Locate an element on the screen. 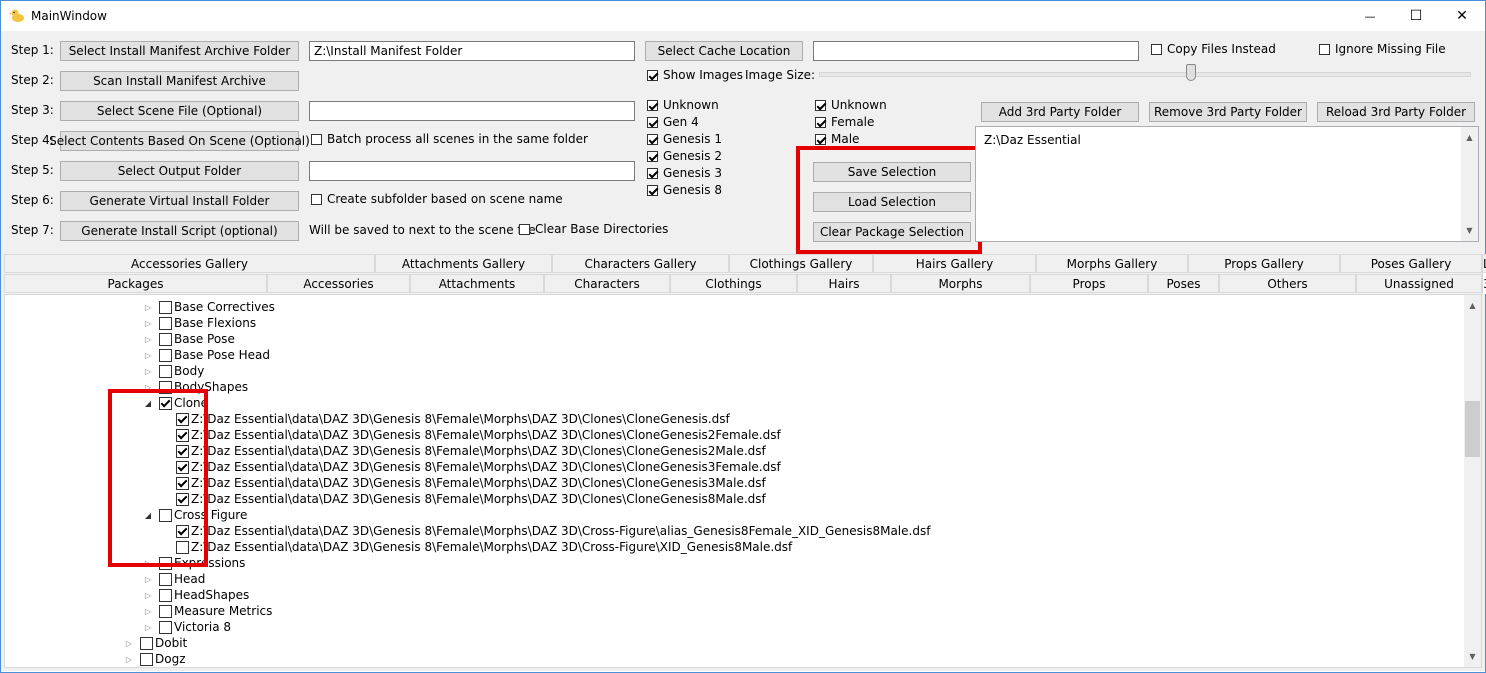 This screenshot has width=1486, height=673. tab: Packages is located at coordinates (135, 283).